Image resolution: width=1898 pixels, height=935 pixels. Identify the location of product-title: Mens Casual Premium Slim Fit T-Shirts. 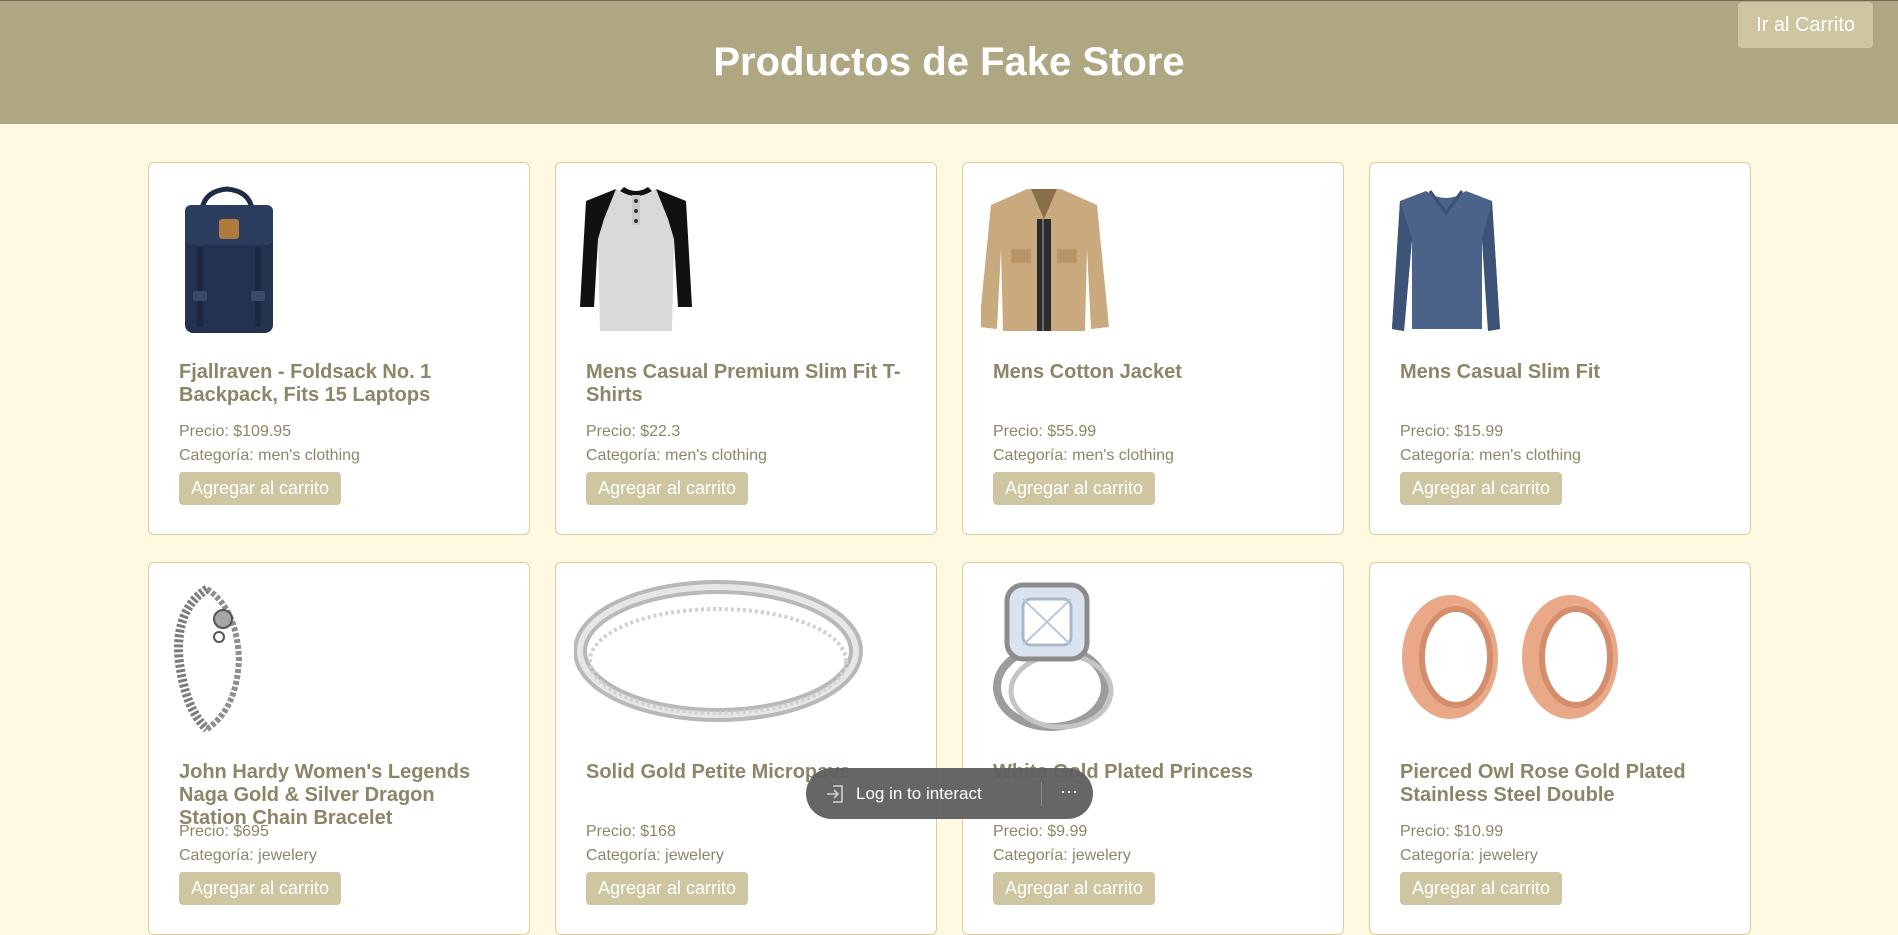
(743, 383).